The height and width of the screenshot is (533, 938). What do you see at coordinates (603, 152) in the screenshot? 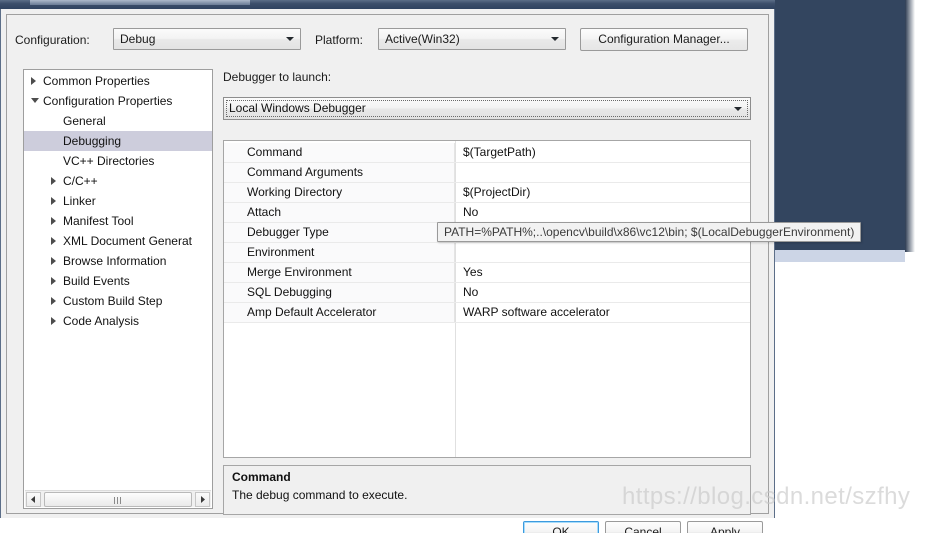
I see `property-value: $(TargetPath)` at bounding box center [603, 152].